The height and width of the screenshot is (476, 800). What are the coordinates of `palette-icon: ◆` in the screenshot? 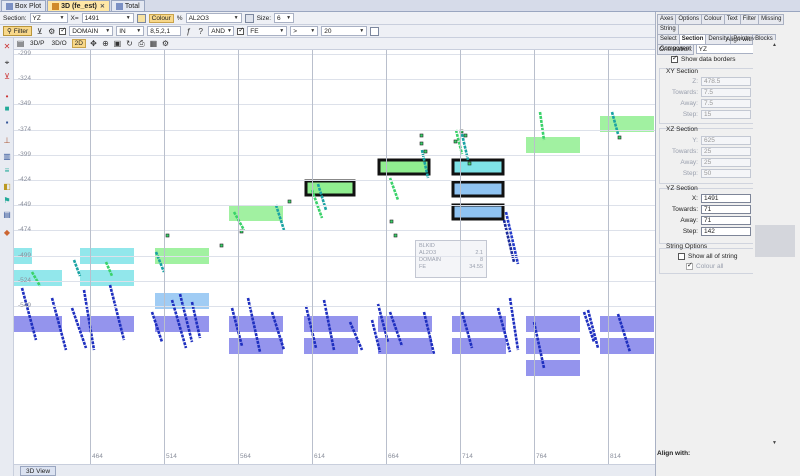 It's located at (7, 232).